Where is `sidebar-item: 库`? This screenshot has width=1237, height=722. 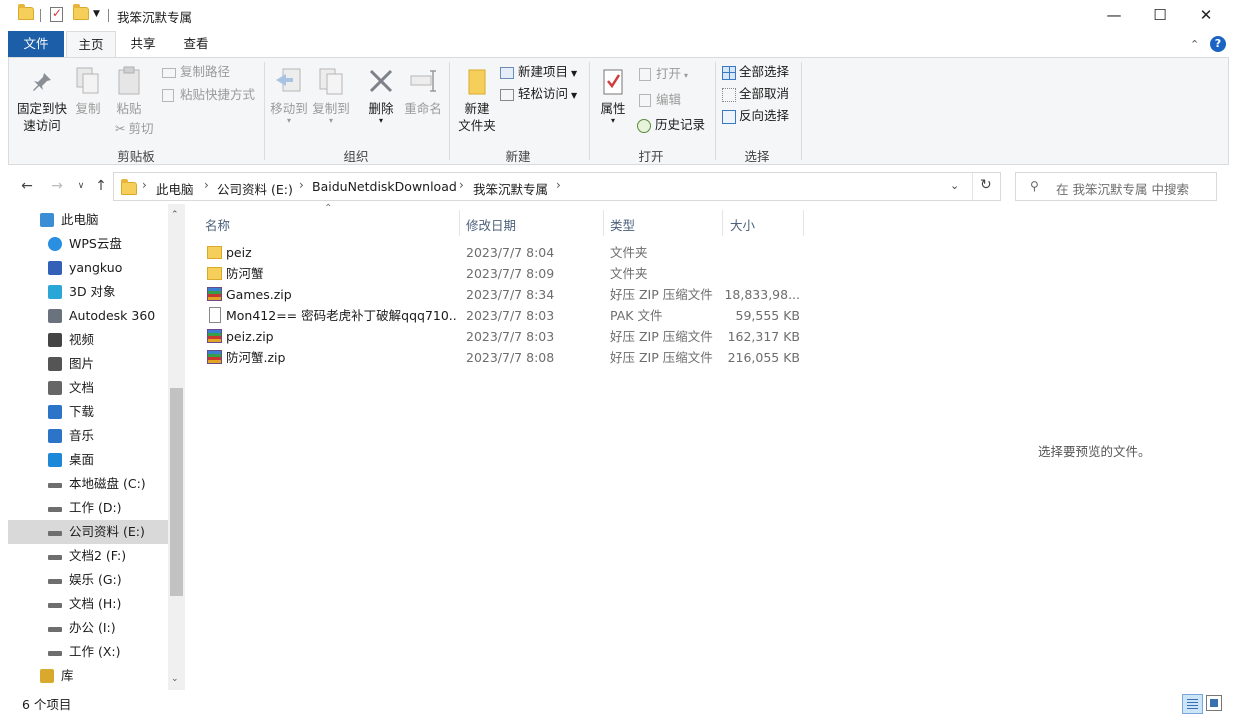
sidebar-item: 库 is located at coordinates (88, 676).